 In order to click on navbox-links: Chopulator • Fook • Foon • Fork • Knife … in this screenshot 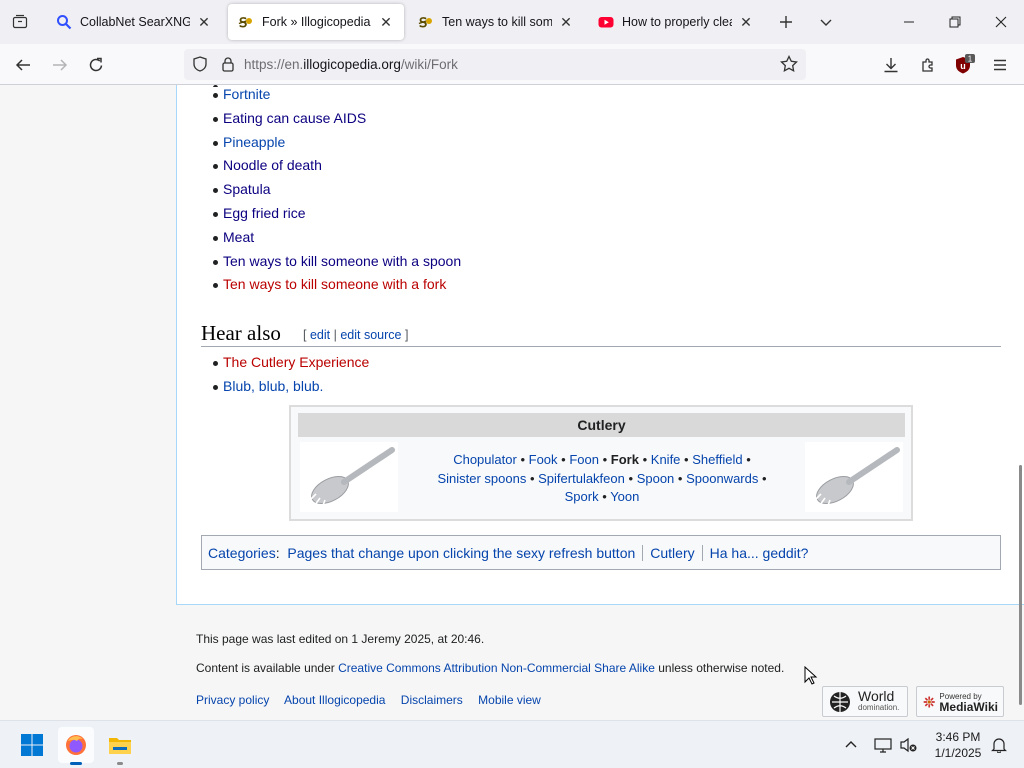, I will do `click(602, 479)`.